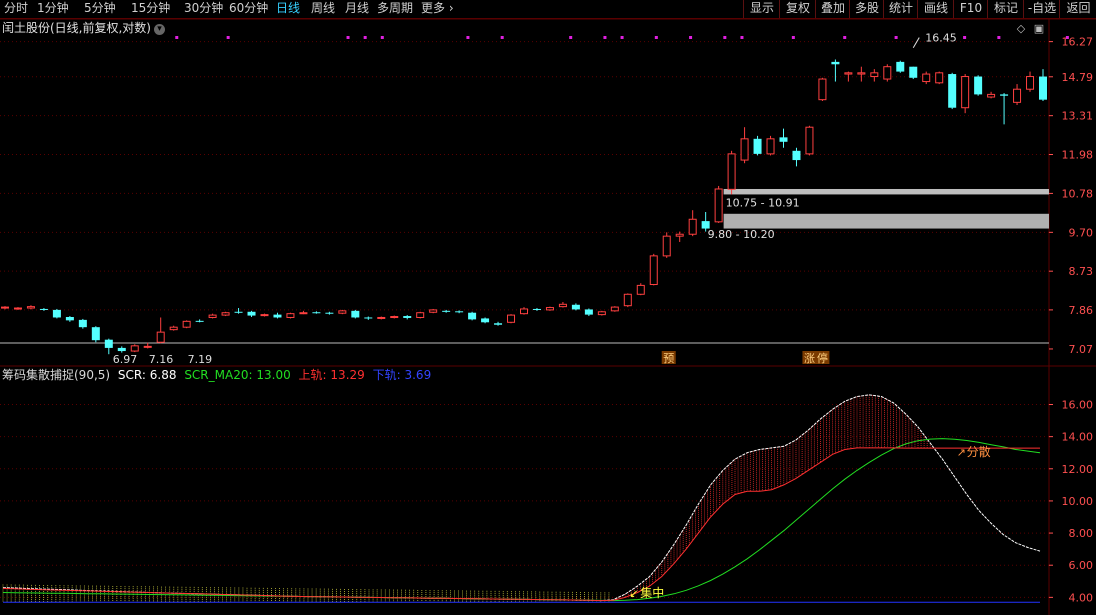 The image size is (1096, 615). Describe the element at coordinates (1081, 565) in the screenshot. I see `indicator-tick-label: 6.00` at that location.